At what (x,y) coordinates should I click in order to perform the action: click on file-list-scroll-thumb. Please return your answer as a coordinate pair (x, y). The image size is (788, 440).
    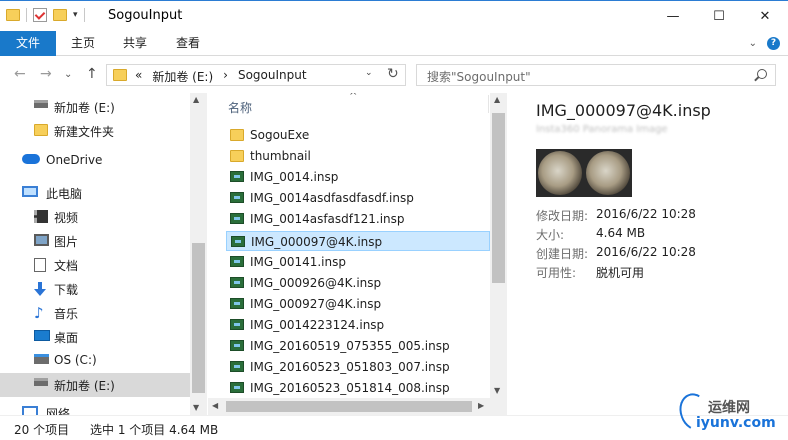
    Looking at the image, I should click on (498, 198).